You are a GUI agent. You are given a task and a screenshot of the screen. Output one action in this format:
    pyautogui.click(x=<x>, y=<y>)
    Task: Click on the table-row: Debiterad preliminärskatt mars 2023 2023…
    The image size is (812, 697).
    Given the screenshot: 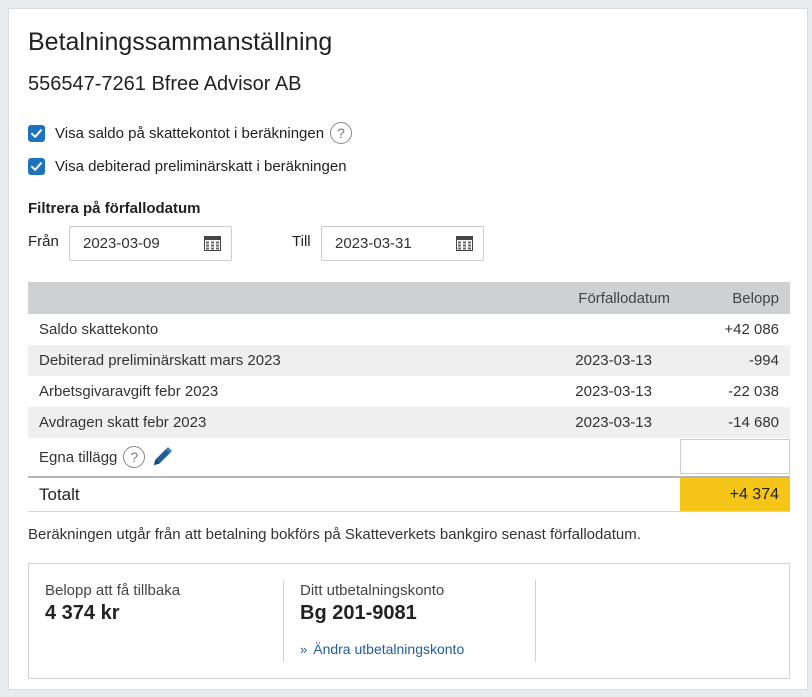 What is the action you would take?
    pyautogui.click(x=409, y=360)
    